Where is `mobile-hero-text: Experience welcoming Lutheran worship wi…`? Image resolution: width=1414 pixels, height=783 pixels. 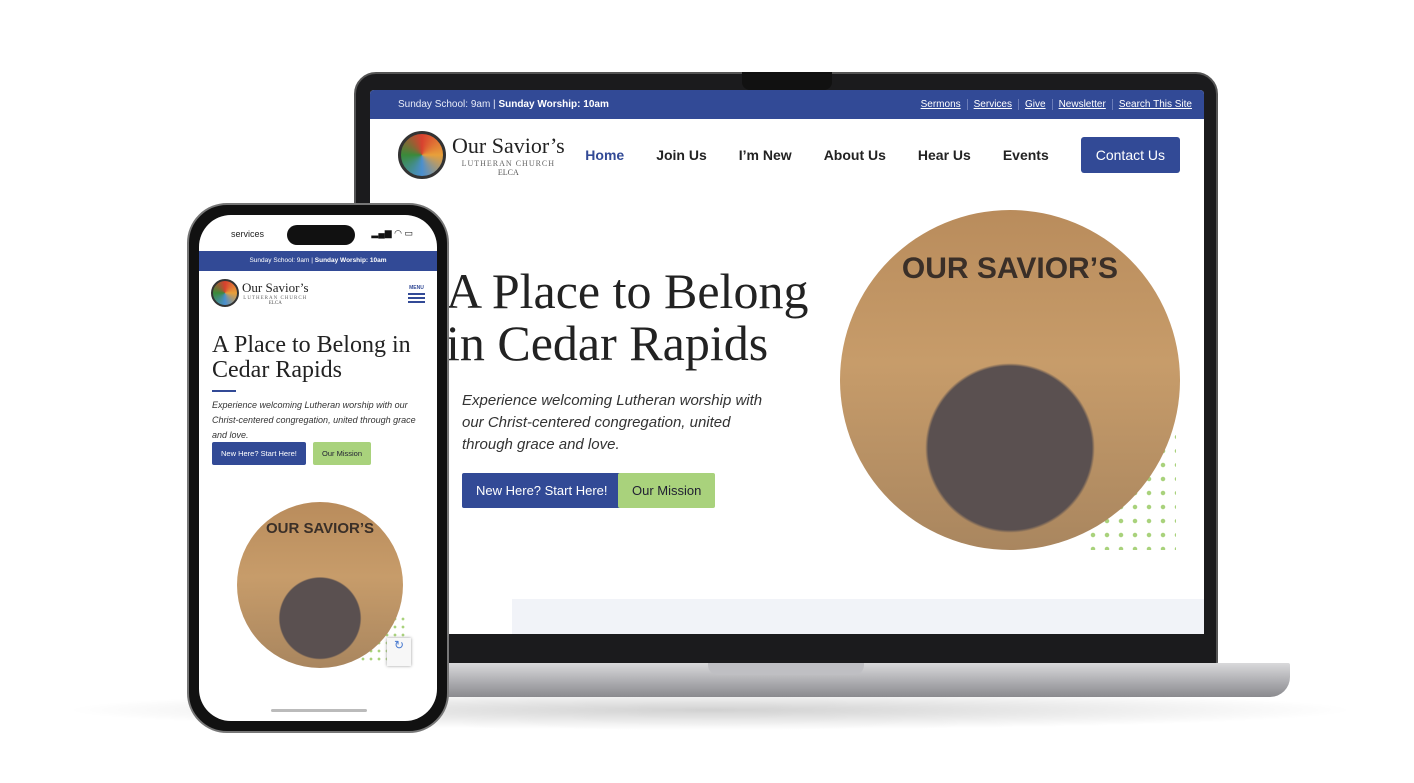 mobile-hero-text: Experience welcoming Lutheran worship wi… is located at coordinates (314, 420).